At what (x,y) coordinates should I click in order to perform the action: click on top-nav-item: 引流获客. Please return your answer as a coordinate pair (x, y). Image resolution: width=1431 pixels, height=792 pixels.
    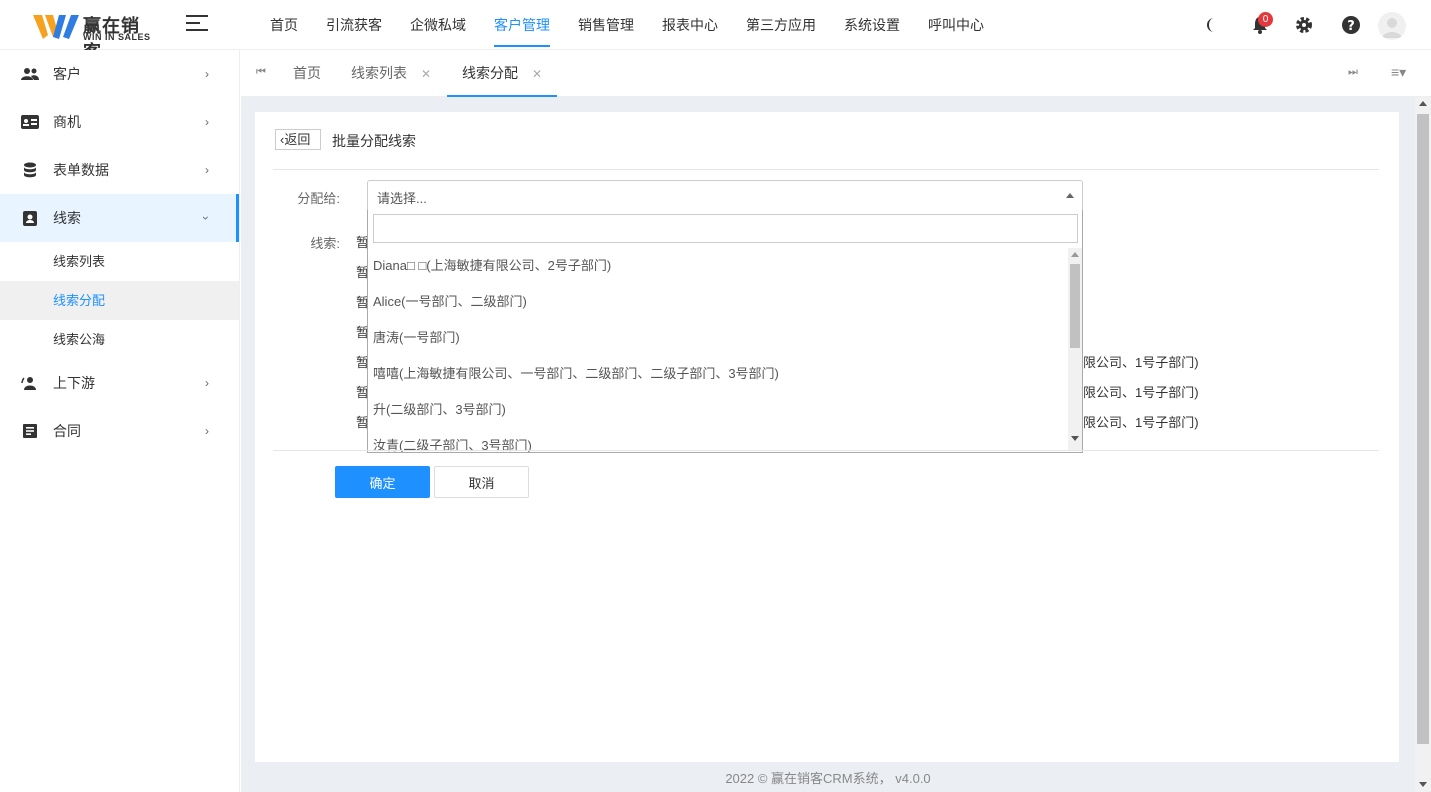
    Looking at the image, I should click on (354, 25).